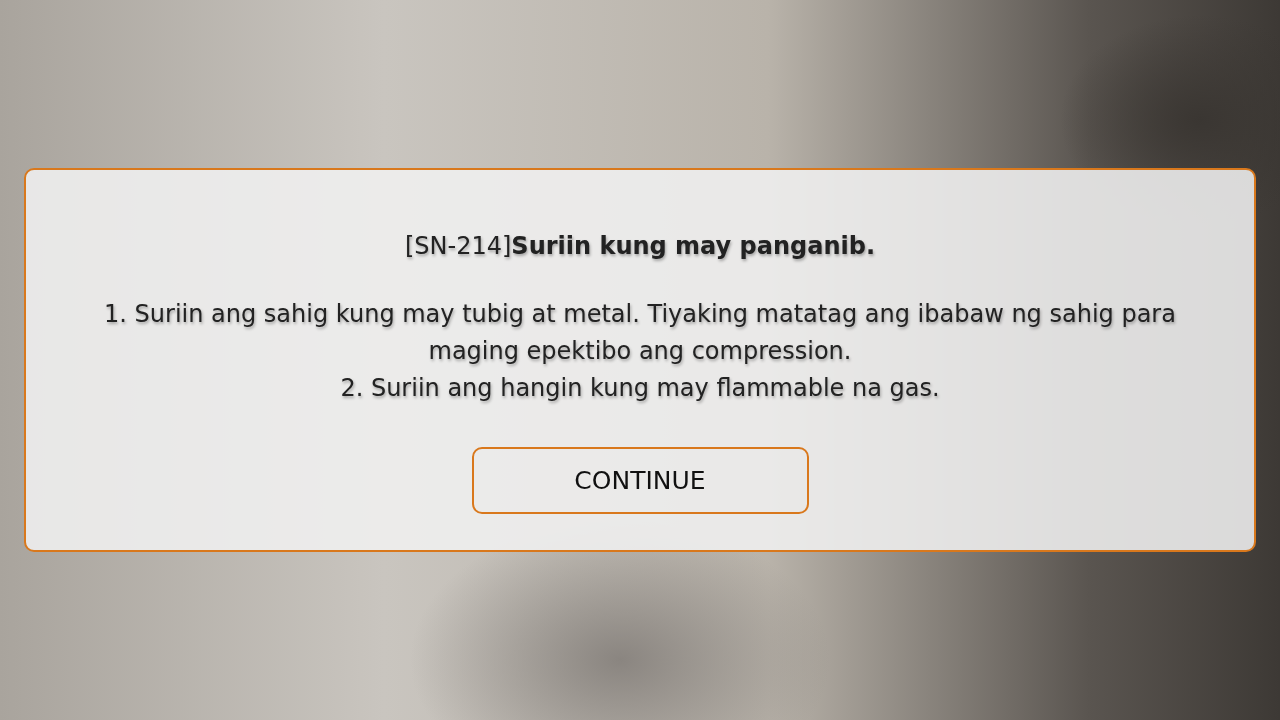 This screenshot has width=1280, height=720. What do you see at coordinates (640, 246) in the screenshot?
I see `dialog-title: [SN-214]Suriin kung may panganib.` at bounding box center [640, 246].